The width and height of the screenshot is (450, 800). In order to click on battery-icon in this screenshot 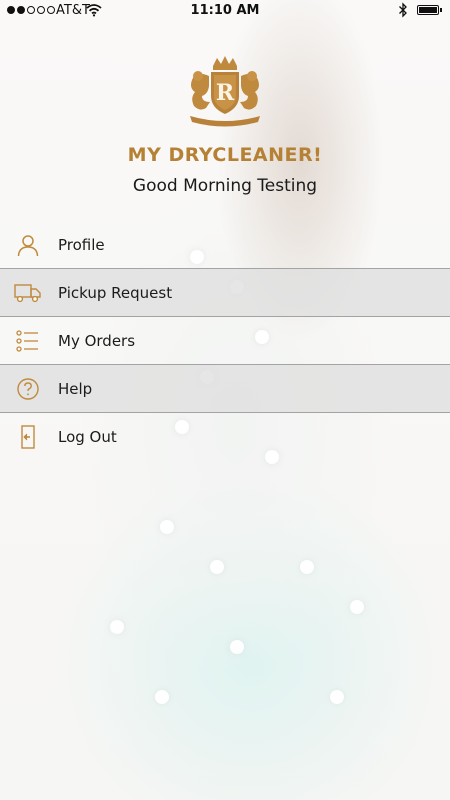, I will do `click(429, 10)`.